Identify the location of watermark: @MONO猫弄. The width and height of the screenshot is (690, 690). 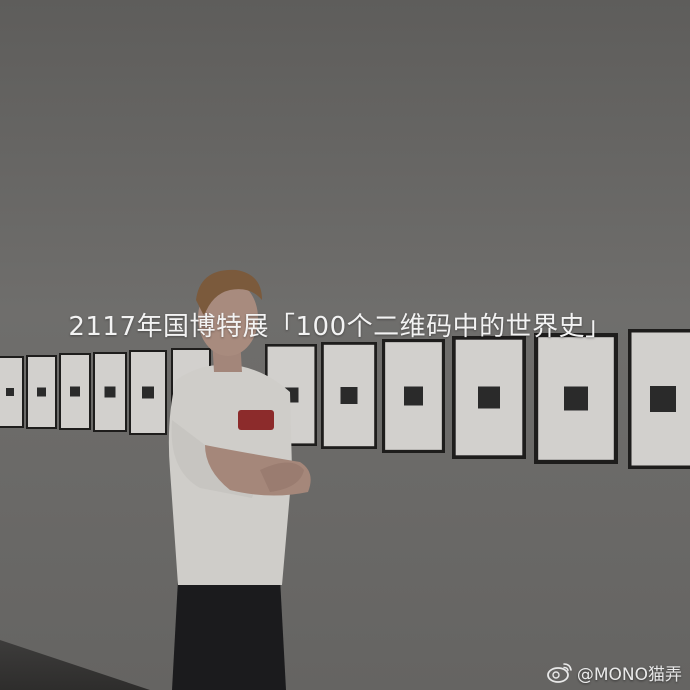
(614, 672).